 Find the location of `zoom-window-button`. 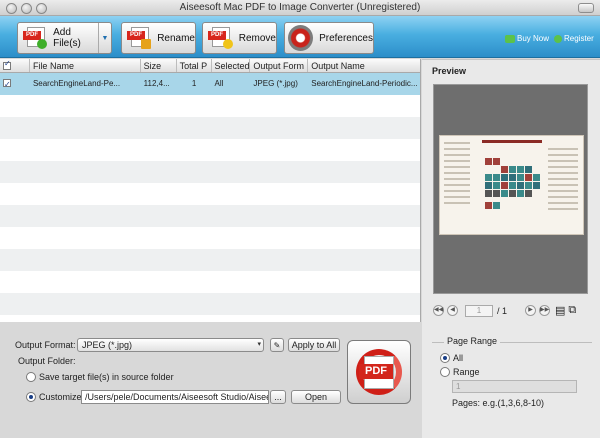

zoom-window-button is located at coordinates (41, 8).